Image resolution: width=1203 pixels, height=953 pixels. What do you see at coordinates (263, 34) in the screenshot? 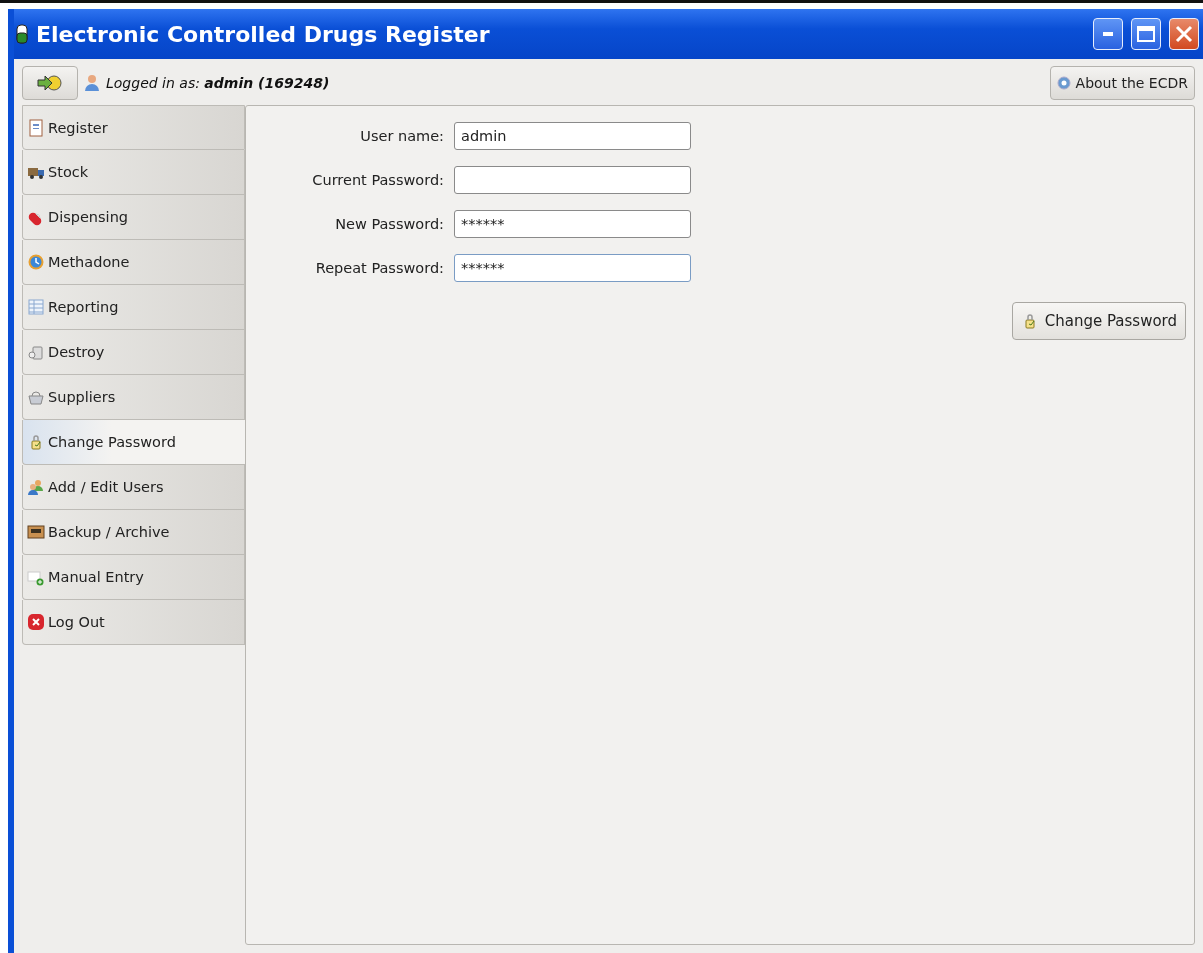
I see `window-title: Electronic Controlled Drugs Register` at bounding box center [263, 34].